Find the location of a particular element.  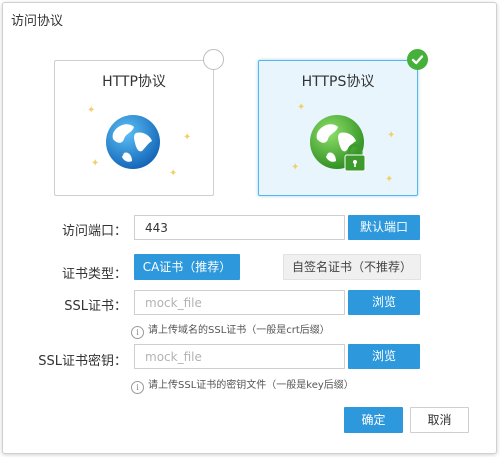

http-card-title: HTTP协议 is located at coordinates (134, 82).